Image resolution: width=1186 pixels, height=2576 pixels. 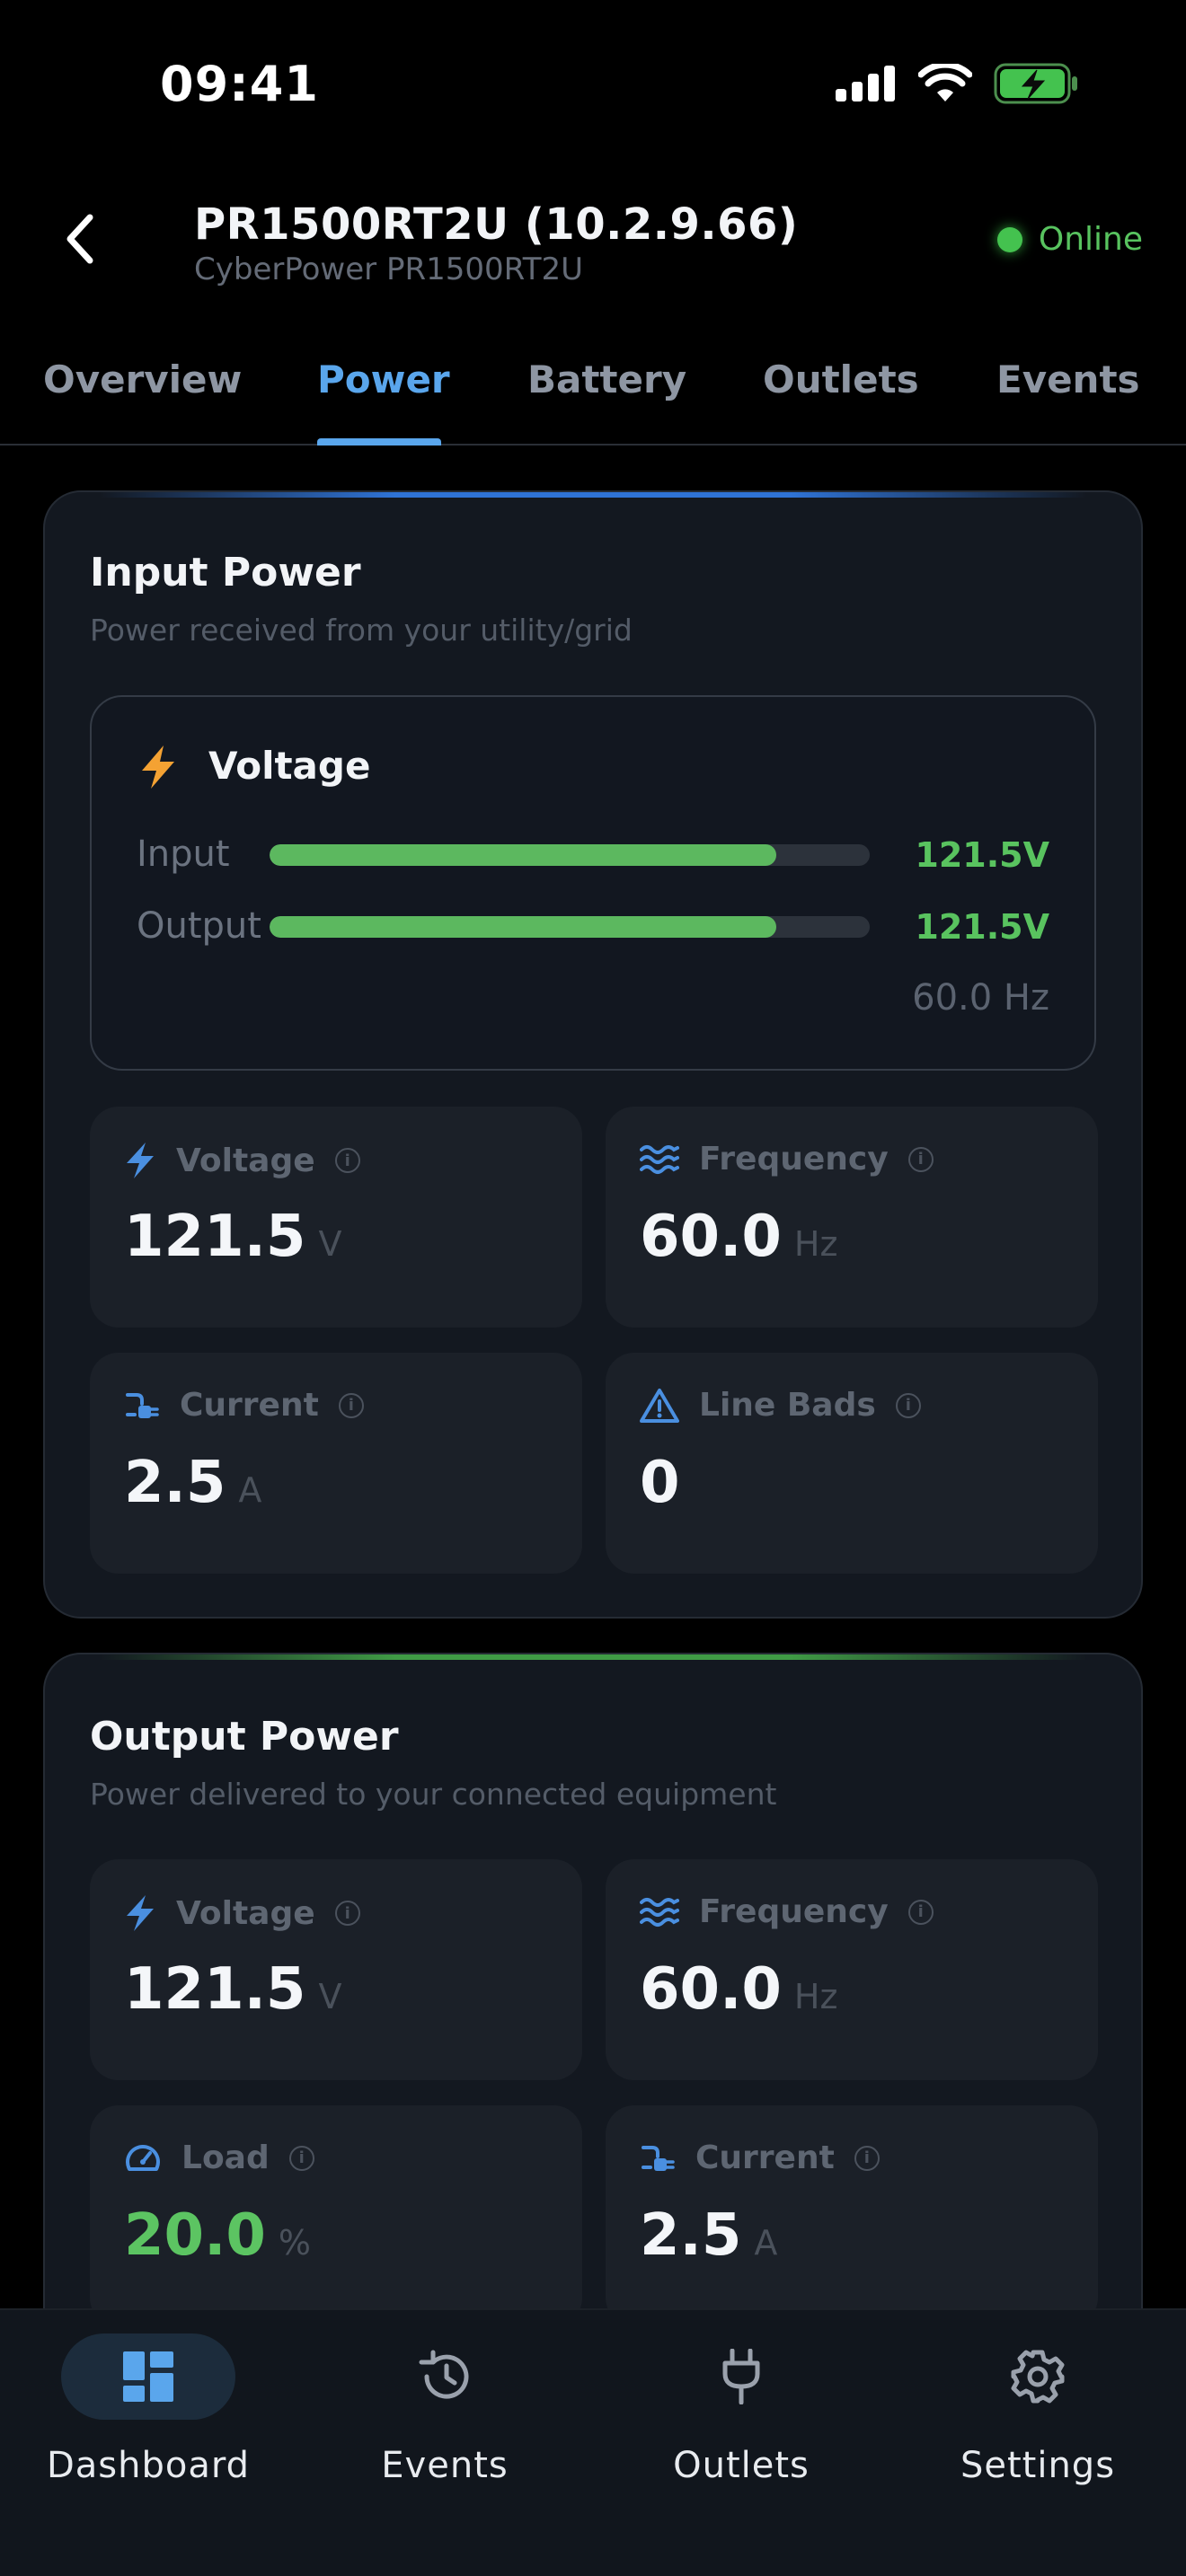 What do you see at coordinates (148, 2376) in the screenshot?
I see `dashboard-icon` at bounding box center [148, 2376].